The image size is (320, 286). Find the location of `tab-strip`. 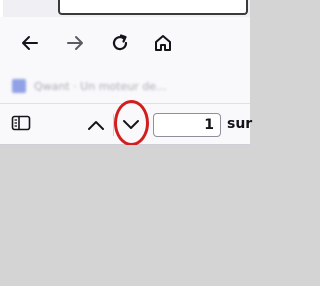

tab-strip is located at coordinates (125, 8).